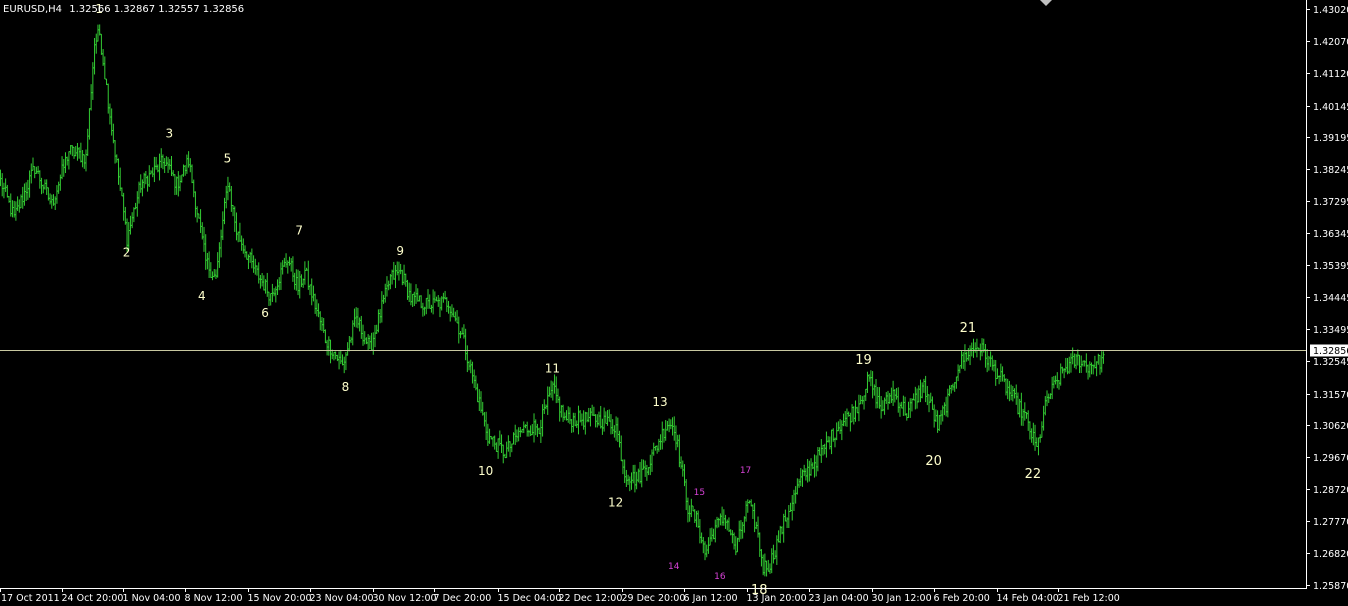 The image size is (1348, 606). What do you see at coordinates (127, 253) in the screenshot?
I see `wave-label: 2` at bounding box center [127, 253].